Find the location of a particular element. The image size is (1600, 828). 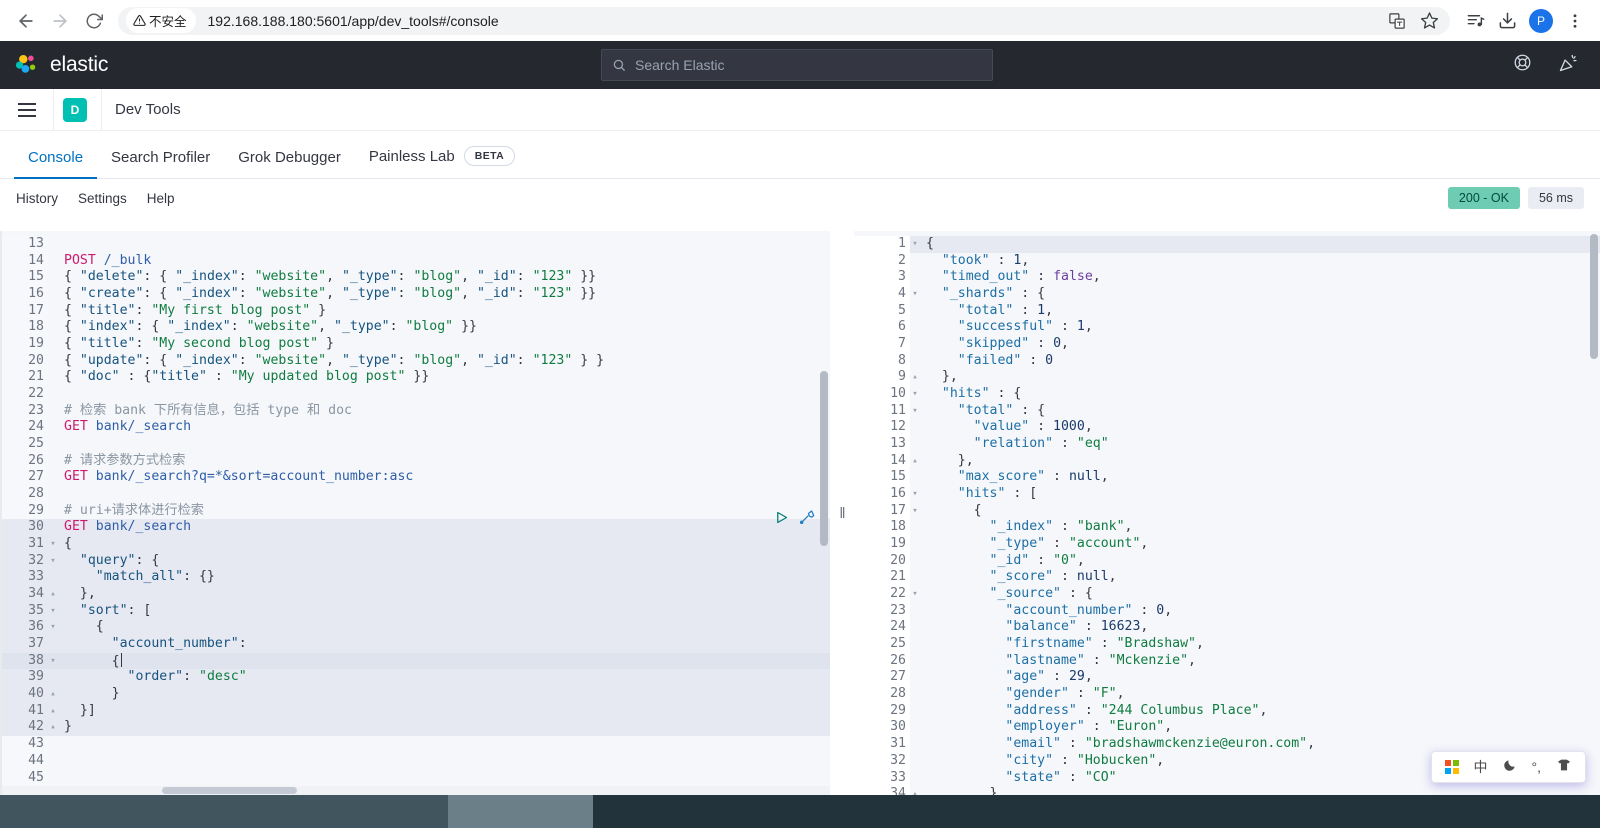

send-request-button is located at coordinates (781, 520).